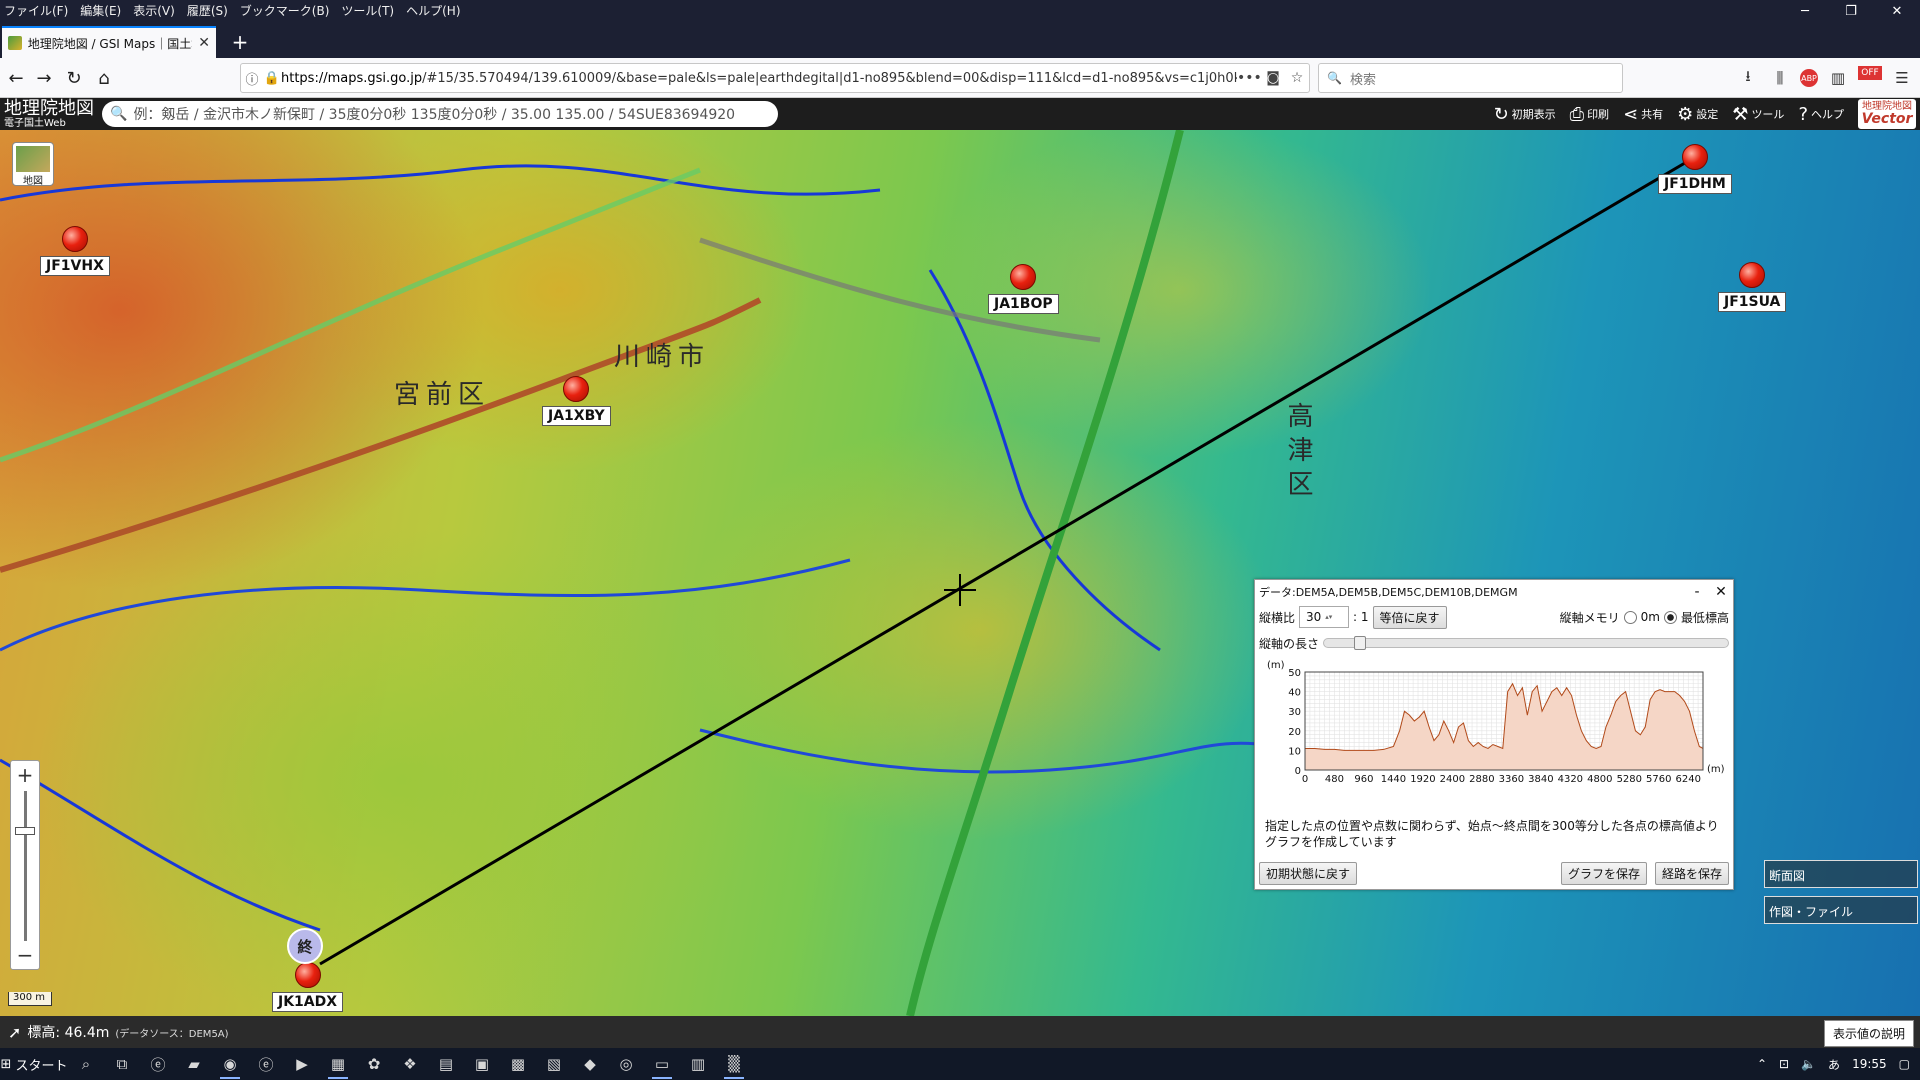 This screenshot has width=1920, height=1080. Describe the element at coordinates (1834, 1064) in the screenshot. I see `ime-icon: あ` at that location.